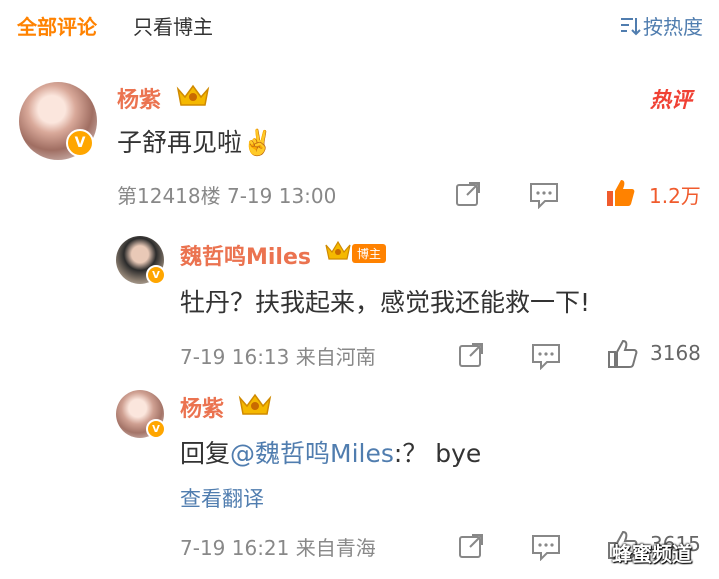  What do you see at coordinates (202, 407) in the screenshot?
I see `reply-author: 杨紫` at bounding box center [202, 407].